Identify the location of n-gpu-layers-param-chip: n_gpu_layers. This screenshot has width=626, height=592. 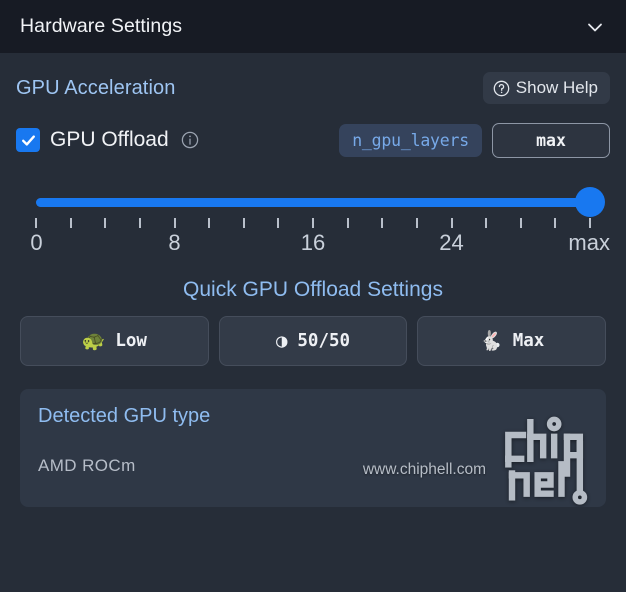
(410, 140).